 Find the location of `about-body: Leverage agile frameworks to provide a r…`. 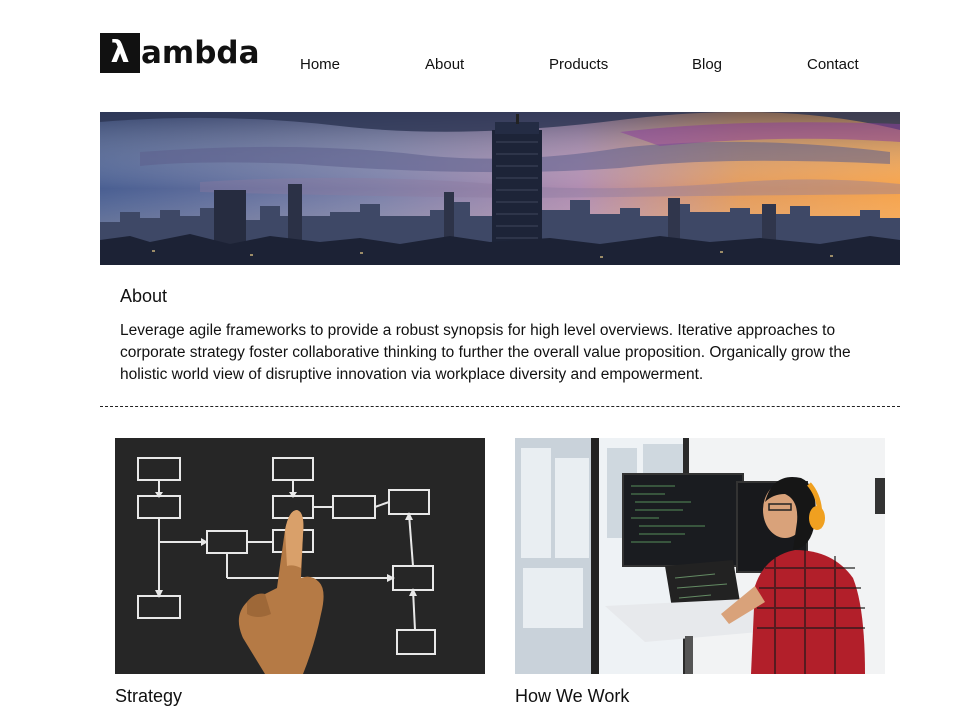

about-body: Leverage agile frameworks to provide a r… is located at coordinates (485, 352).